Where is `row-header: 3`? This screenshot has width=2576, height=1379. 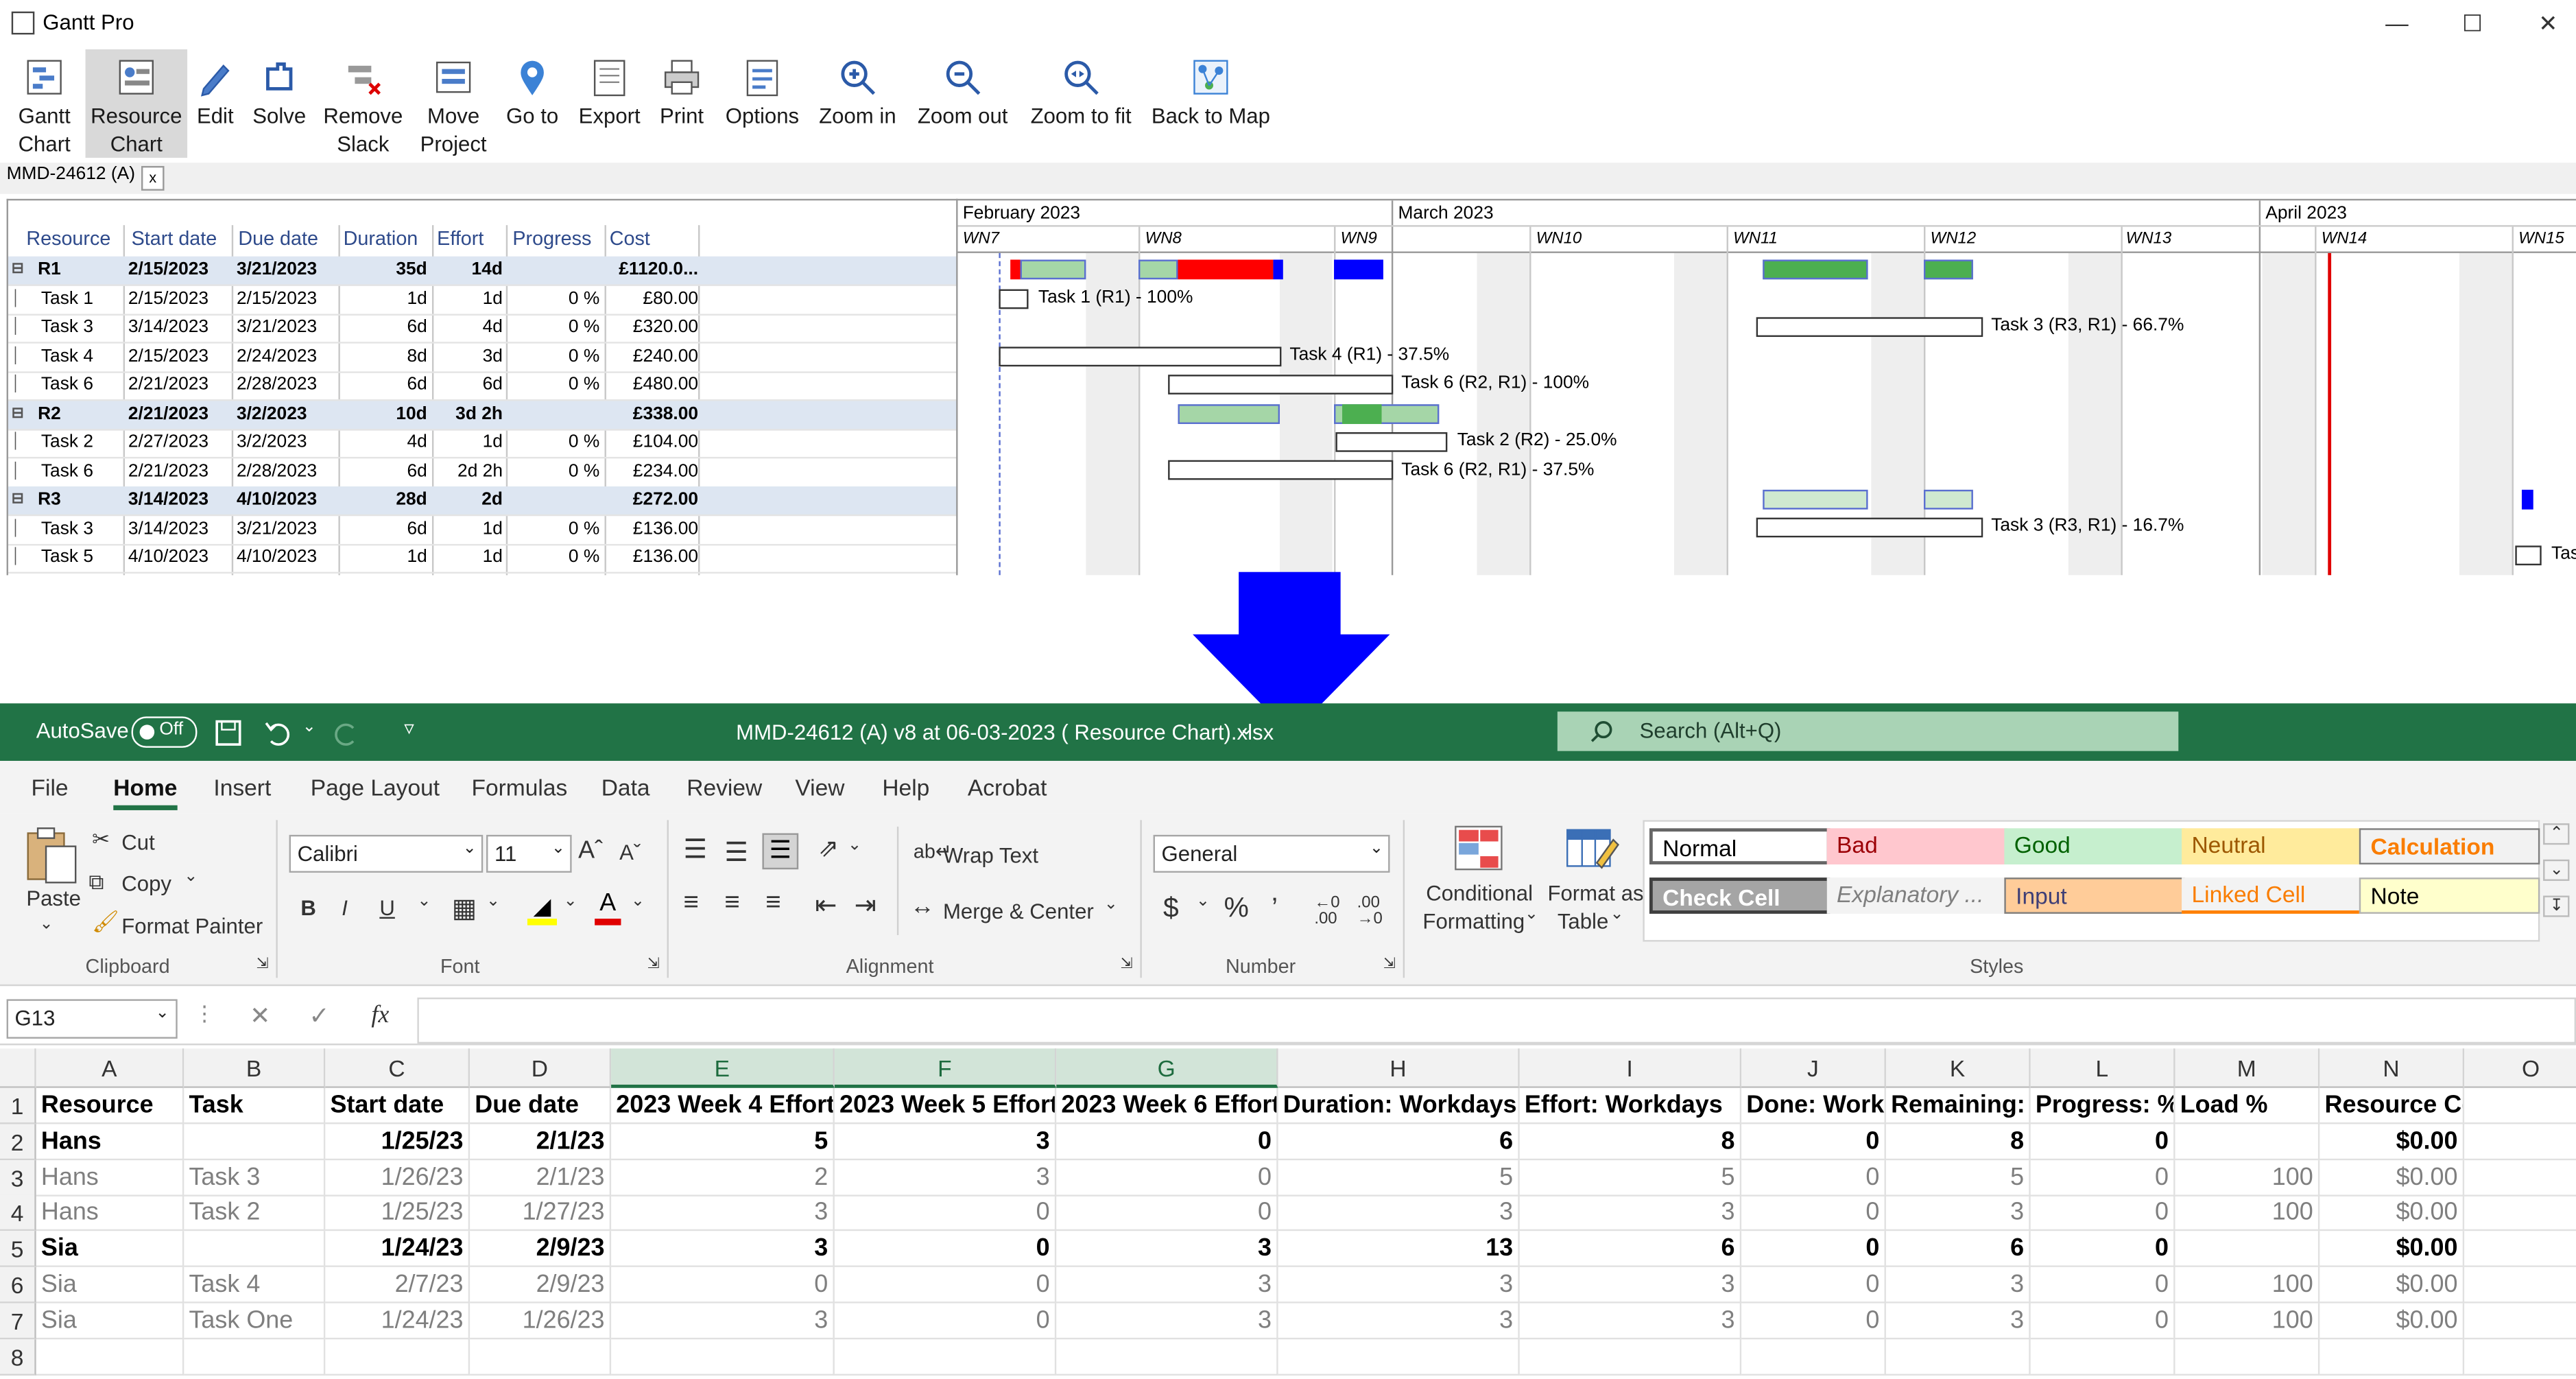 row-header: 3 is located at coordinates (18, 1177).